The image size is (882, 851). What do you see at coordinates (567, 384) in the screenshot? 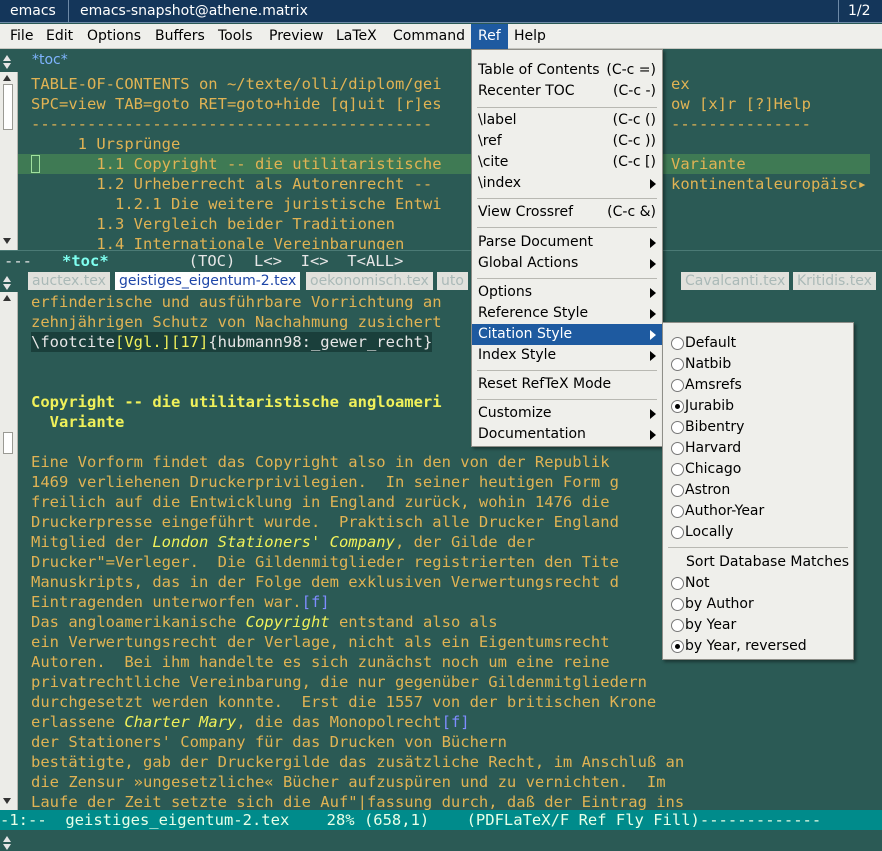
I see `menu-item-reset-reftex: Reset RefTeX Mode` at bounding box center [567, 384].